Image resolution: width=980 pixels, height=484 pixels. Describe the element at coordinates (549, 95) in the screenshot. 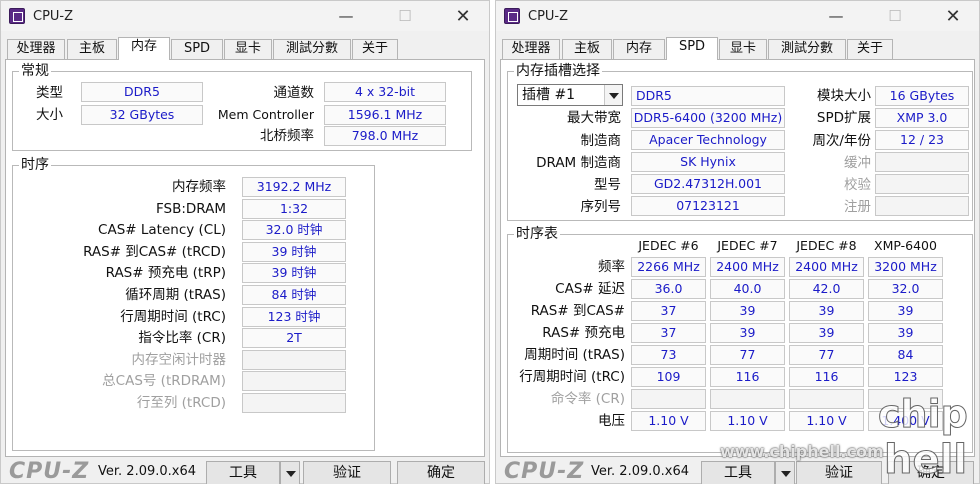

I see `slot-select-value: 插槽 #1` at that location.